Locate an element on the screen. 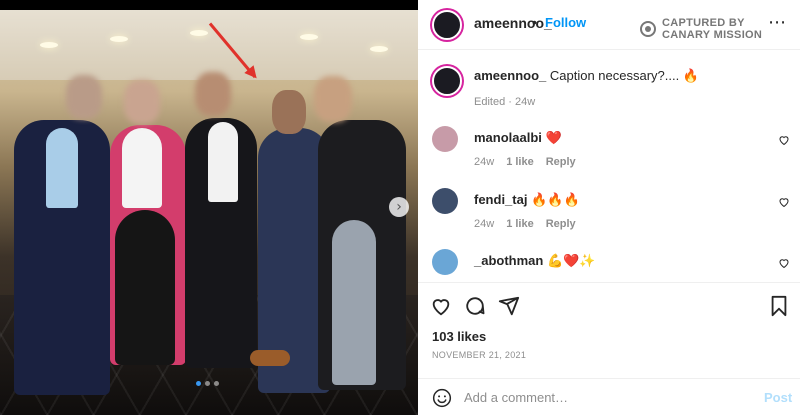  caption-text: ameennoo_ Caption necessary?.... 🔥 is located at coordinates (586, 76).